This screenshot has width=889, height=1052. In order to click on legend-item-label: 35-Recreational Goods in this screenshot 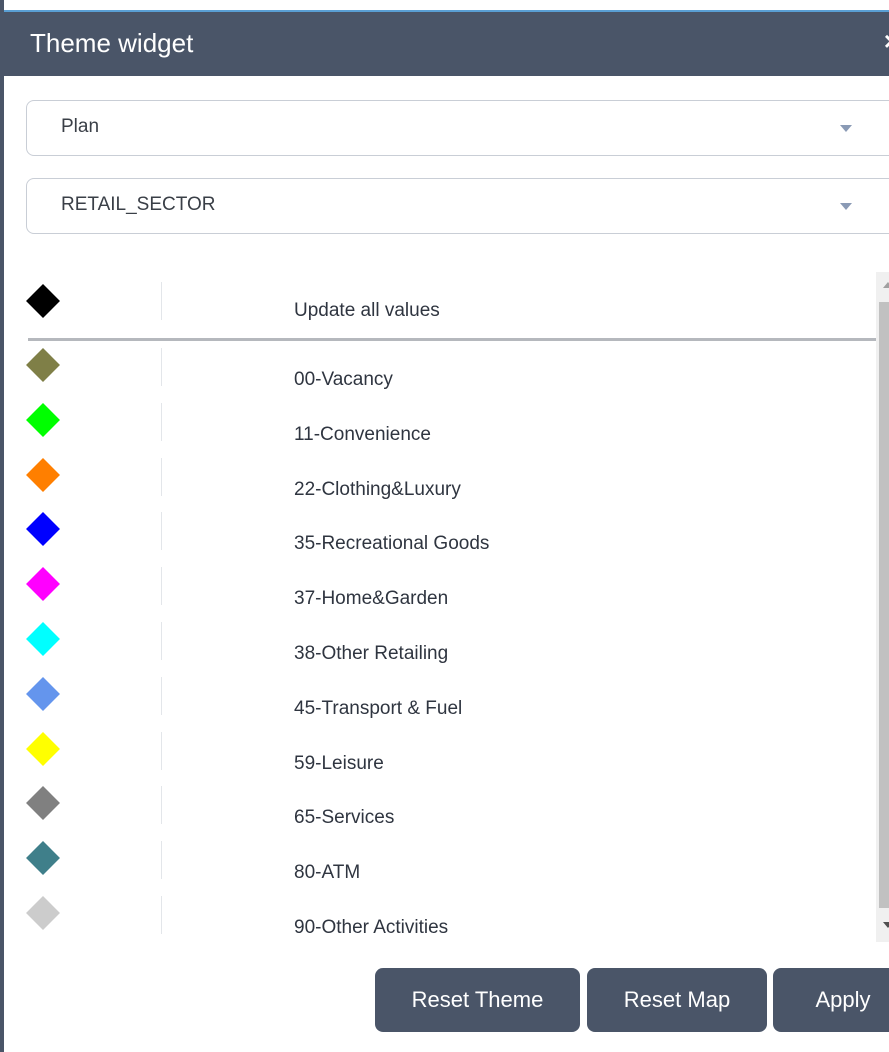, I will do `click(392, 543)`.